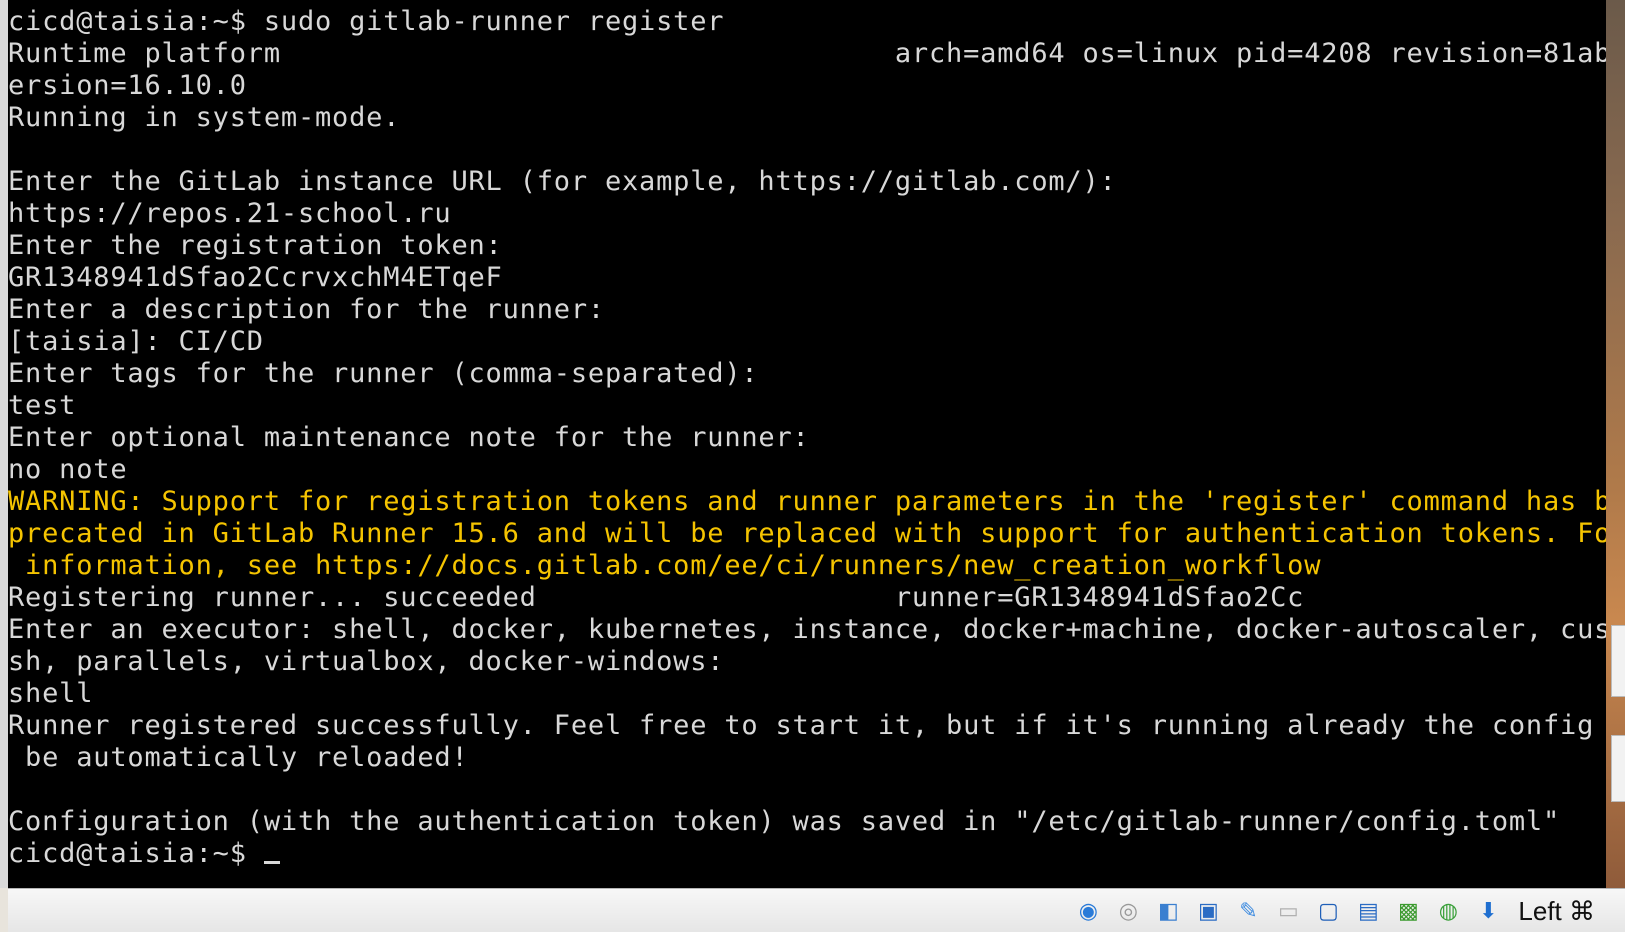 This screenshot has height=932, width=1625. What do you see at coordinates (136, 341) in the screenshot?
I see `terminal-line: [taisia]: CI/CD` at bounding box center [136, 341].